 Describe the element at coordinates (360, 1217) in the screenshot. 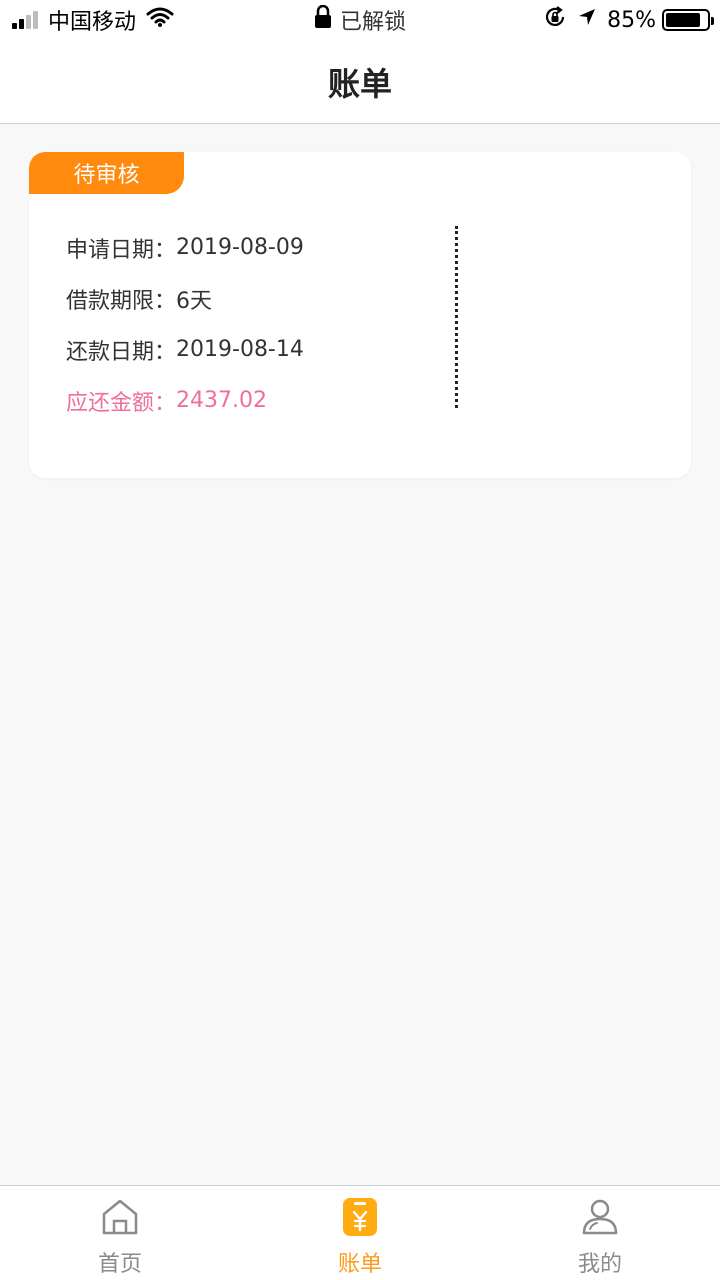

I see `bill-yen-icon` at that location.